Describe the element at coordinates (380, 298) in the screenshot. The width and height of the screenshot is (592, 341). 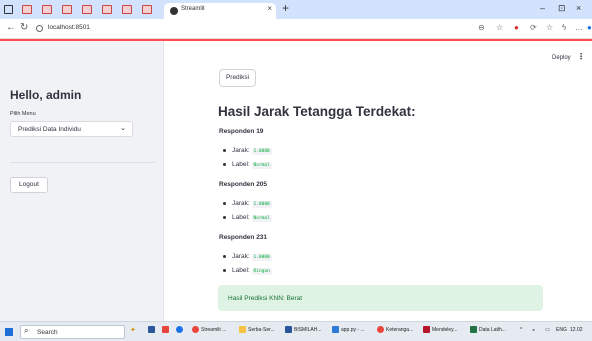
I see `prediction-result-box: Hasil Prediksi KNN: Berat` at that location.